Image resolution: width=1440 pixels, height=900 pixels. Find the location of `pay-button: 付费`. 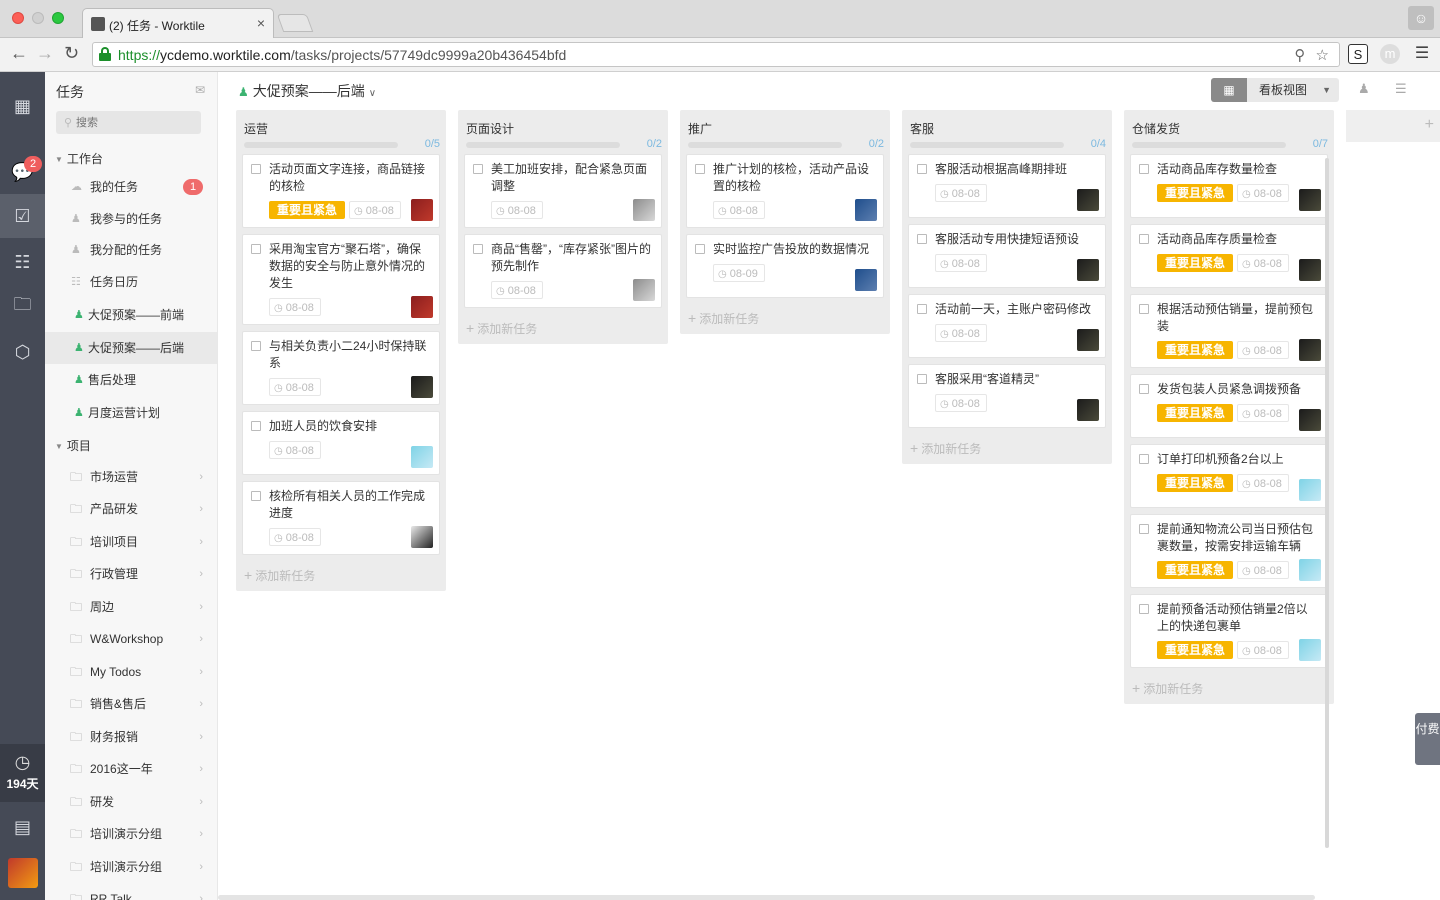

pay-button: 付费 is located at coordinates (1427, 739).